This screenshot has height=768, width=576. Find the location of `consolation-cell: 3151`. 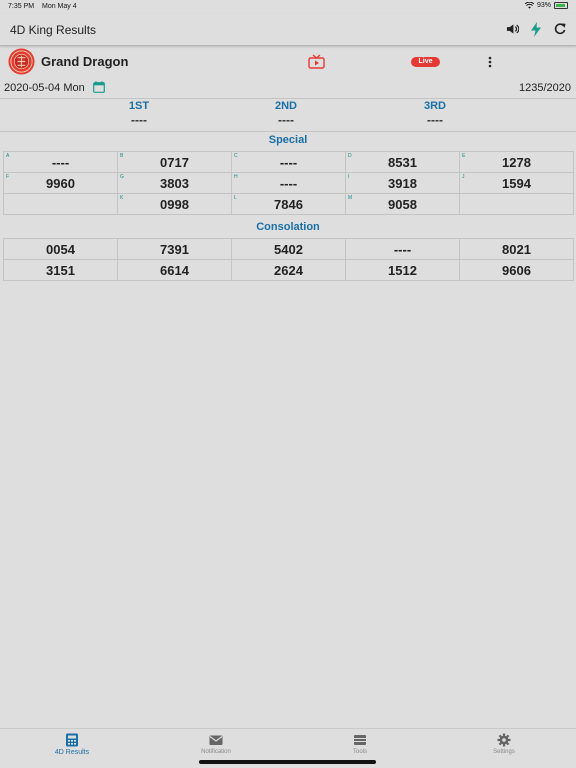

consolation-cell: 3151 is located at coordinates (60, 270).